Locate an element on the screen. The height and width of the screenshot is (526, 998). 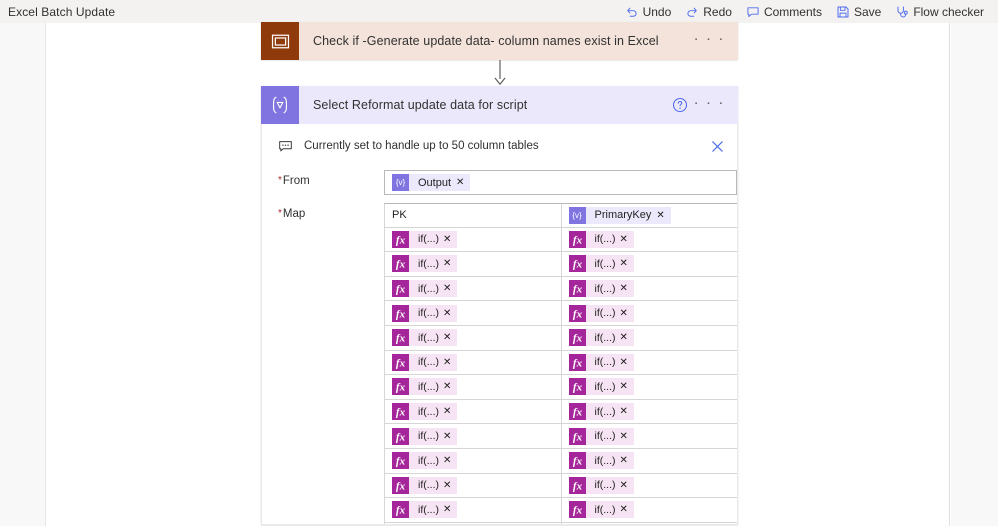
undo-button: Undo is located at coordinates (648, 11).